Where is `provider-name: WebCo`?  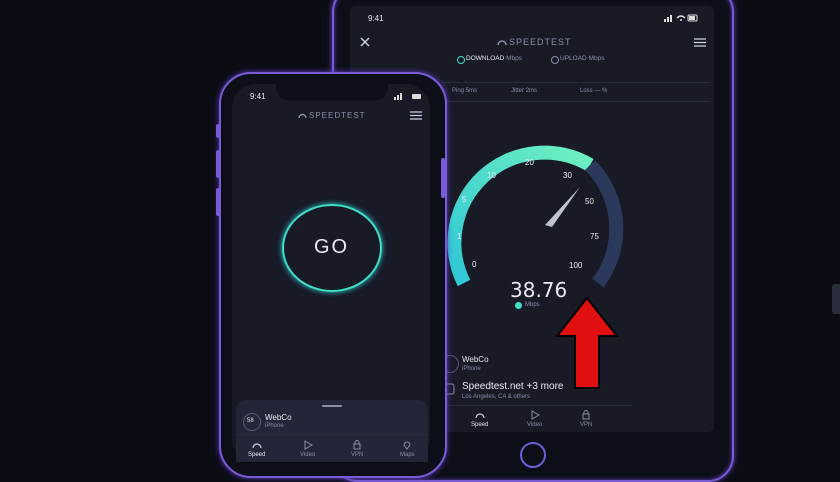 provider-name: WebCo is located at coordinates (475, 359).